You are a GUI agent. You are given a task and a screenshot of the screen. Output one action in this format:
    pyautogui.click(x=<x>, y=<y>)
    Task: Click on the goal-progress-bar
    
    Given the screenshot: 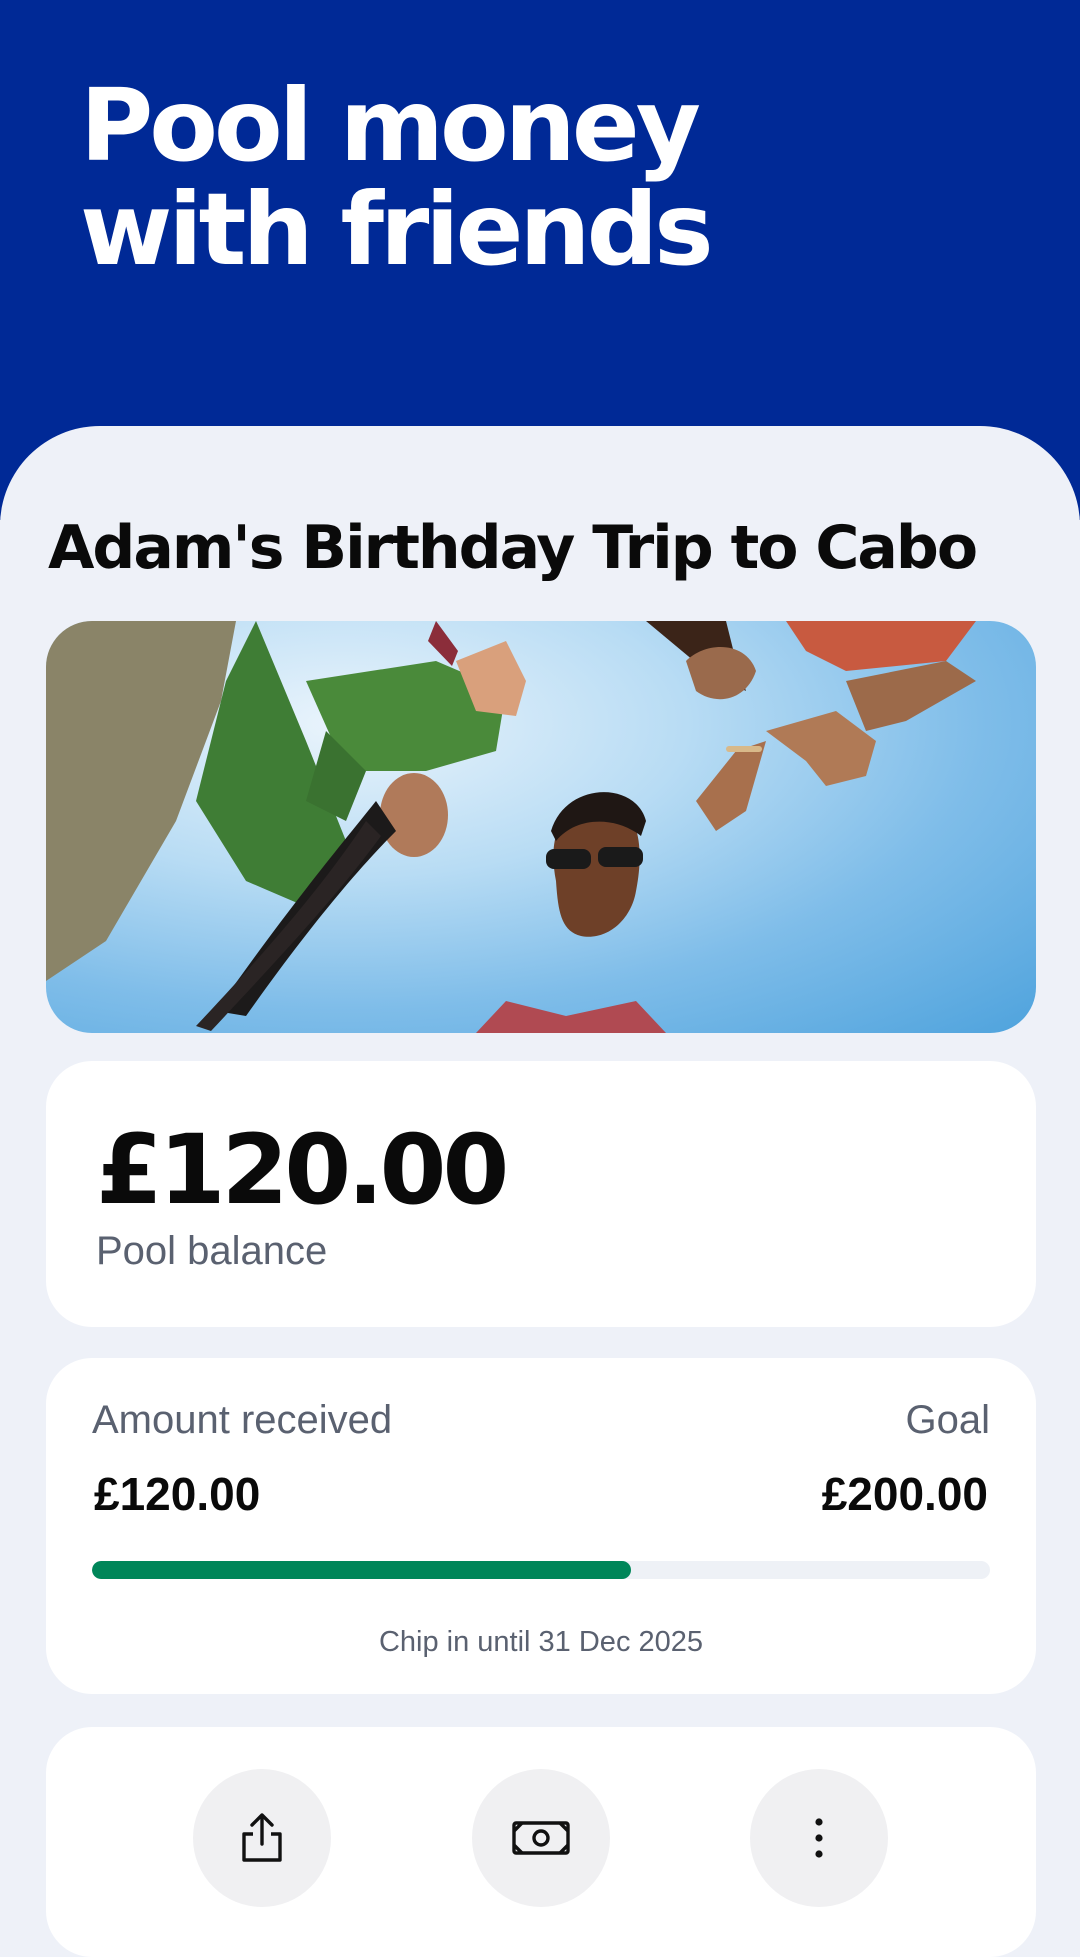 What is the action you would take?
    pyautogui.click(x=541, y=1570)
    